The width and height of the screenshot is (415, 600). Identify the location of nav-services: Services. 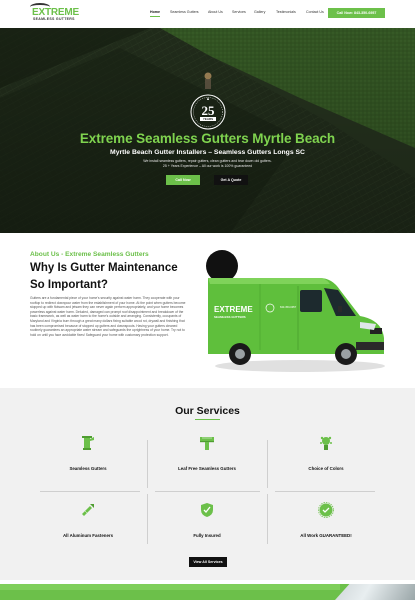
(239, 12).